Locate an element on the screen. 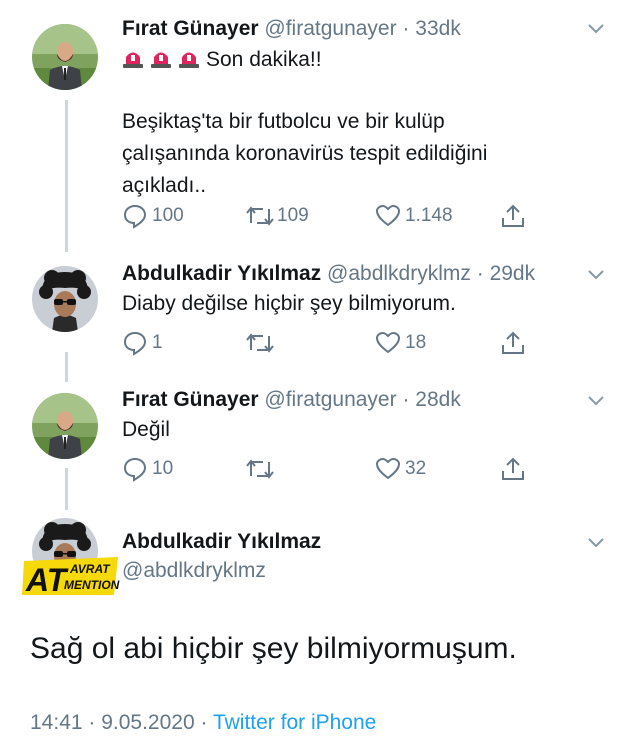  watermark-logo: AT AVRAT MENTION is located at coordinates (71, 578).